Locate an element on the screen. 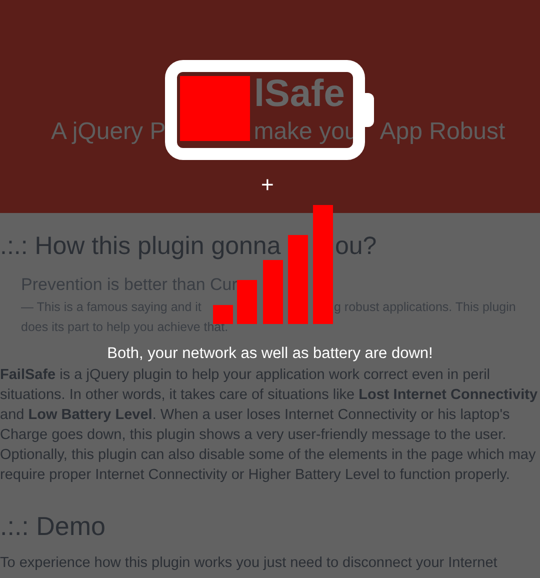 The width and height of the screenshot is (540, 578). section-heading: ou? is located at coordinates (356, 246).